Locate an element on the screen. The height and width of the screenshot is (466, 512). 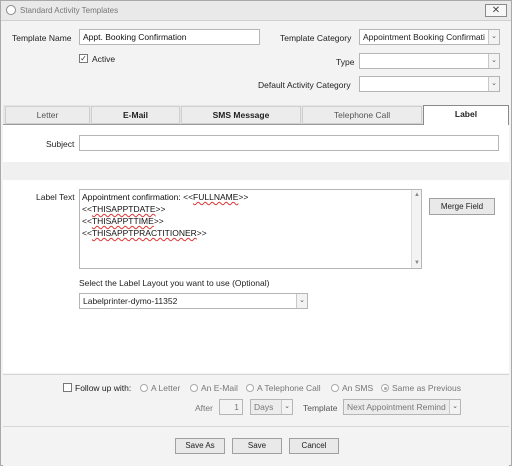
active-checkbox: ✓ is located at coordinates (83, 58).